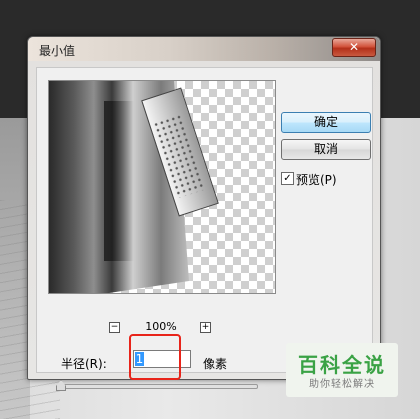 This screenshot has width=420, height=419. Describe the element at coordinates (158, 386) in the screenshot. I see `radius-slider` at that location.